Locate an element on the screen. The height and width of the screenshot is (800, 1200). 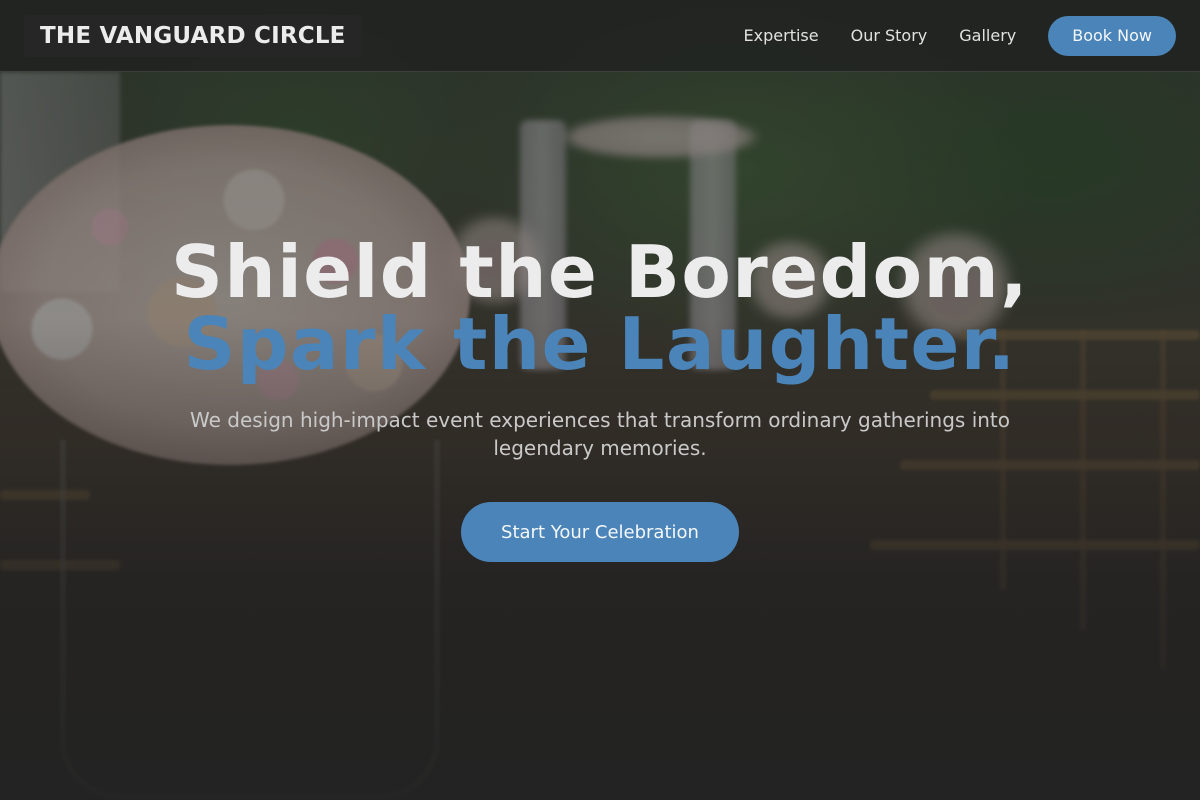
headline-line-1: Shield the Boredom, is located at coordinates (600, 272).